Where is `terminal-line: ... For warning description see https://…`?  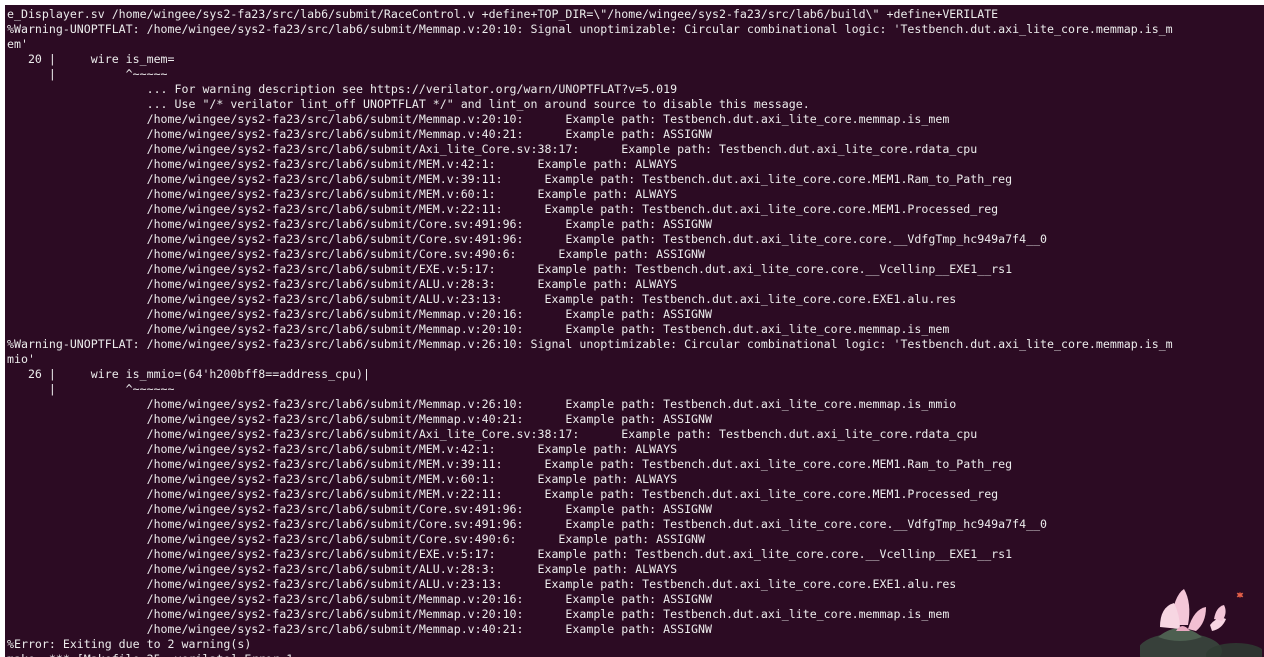
terminal-line: ... For warning description see https://… is located at coordinates (342, 89).